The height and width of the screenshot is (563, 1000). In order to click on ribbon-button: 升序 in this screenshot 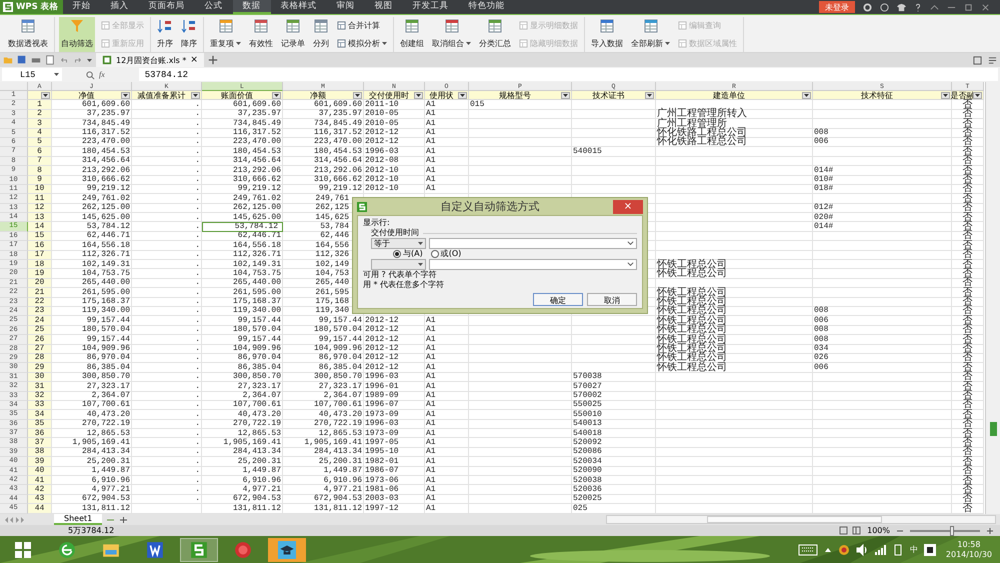, I will do `click(165, 34)`.